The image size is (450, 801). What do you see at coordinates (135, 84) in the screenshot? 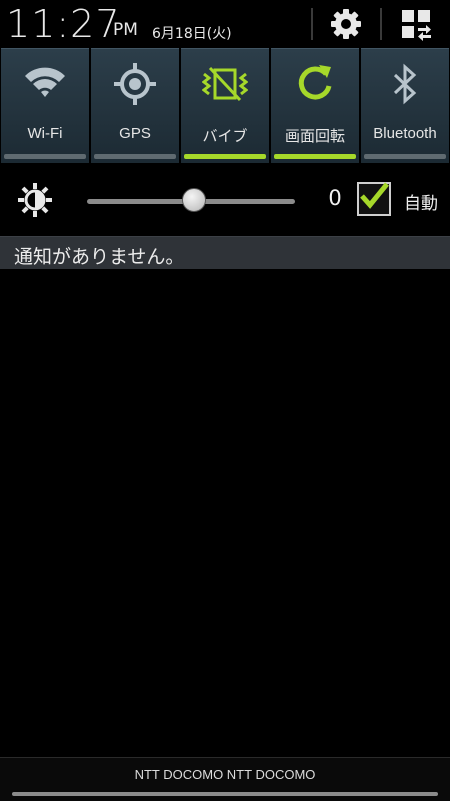
I see `gps-icon` at bounding box center [135, 84].